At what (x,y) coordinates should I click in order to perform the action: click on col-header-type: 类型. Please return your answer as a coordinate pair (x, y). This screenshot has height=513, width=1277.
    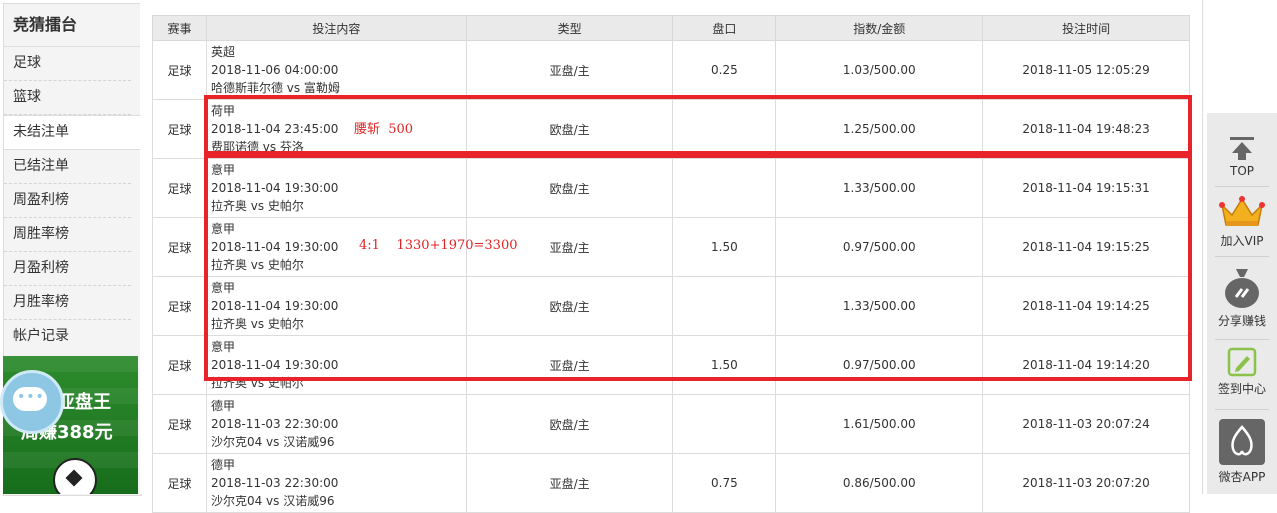
    Looking at the image, I should click on (569, 28).